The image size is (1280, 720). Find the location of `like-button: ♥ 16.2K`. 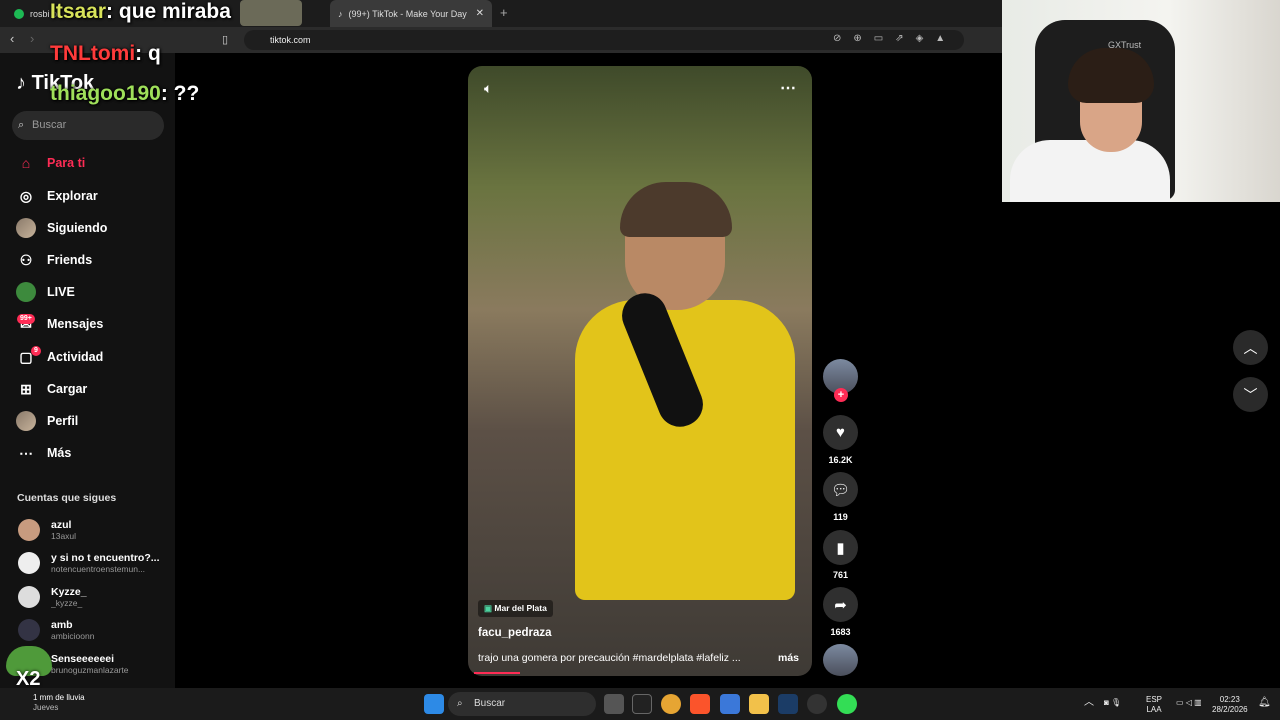

like-button: ♥ 16.2K is located at coordinates (840, 440).